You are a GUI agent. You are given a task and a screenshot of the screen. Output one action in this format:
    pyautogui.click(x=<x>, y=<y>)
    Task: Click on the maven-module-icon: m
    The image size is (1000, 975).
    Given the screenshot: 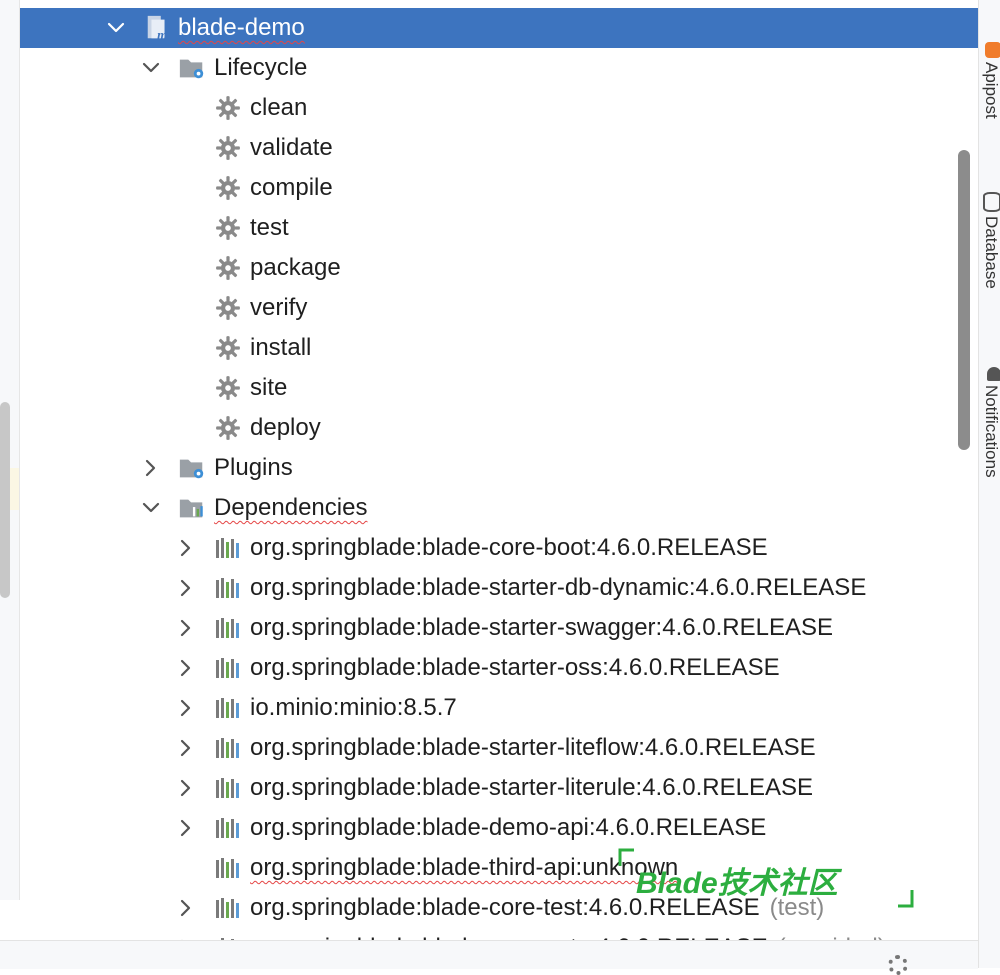 What is the action you would take?
    pyautogui.click(x=158, y=28)
    